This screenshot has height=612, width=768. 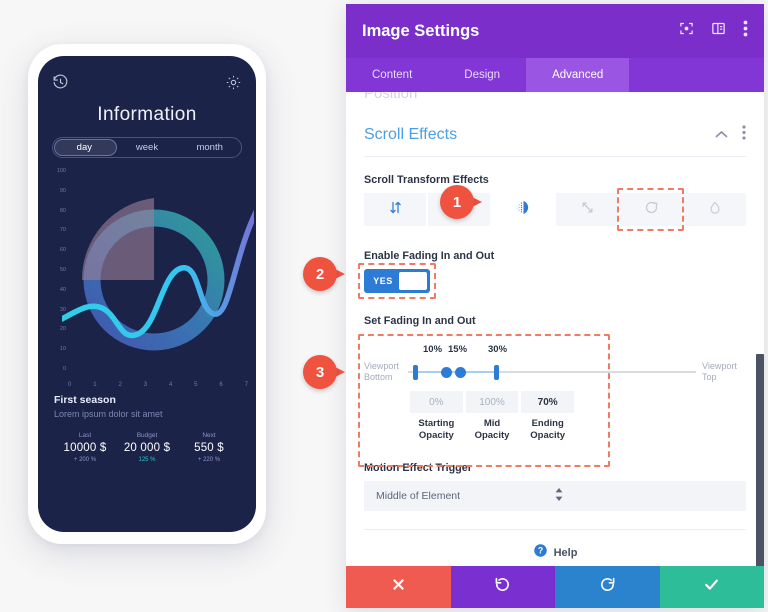 I want to click on stat-value: 20 000 $, so click(x=147, y=448).